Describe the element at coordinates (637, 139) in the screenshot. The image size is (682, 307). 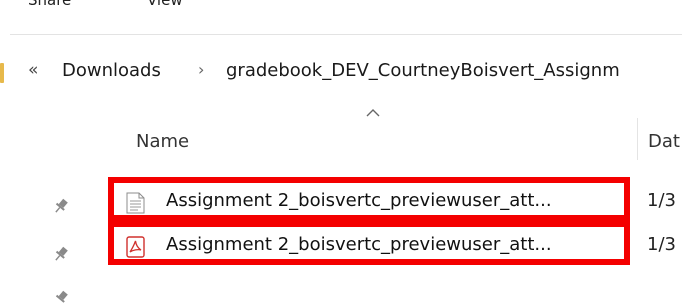
I see `column-separator` at that location.